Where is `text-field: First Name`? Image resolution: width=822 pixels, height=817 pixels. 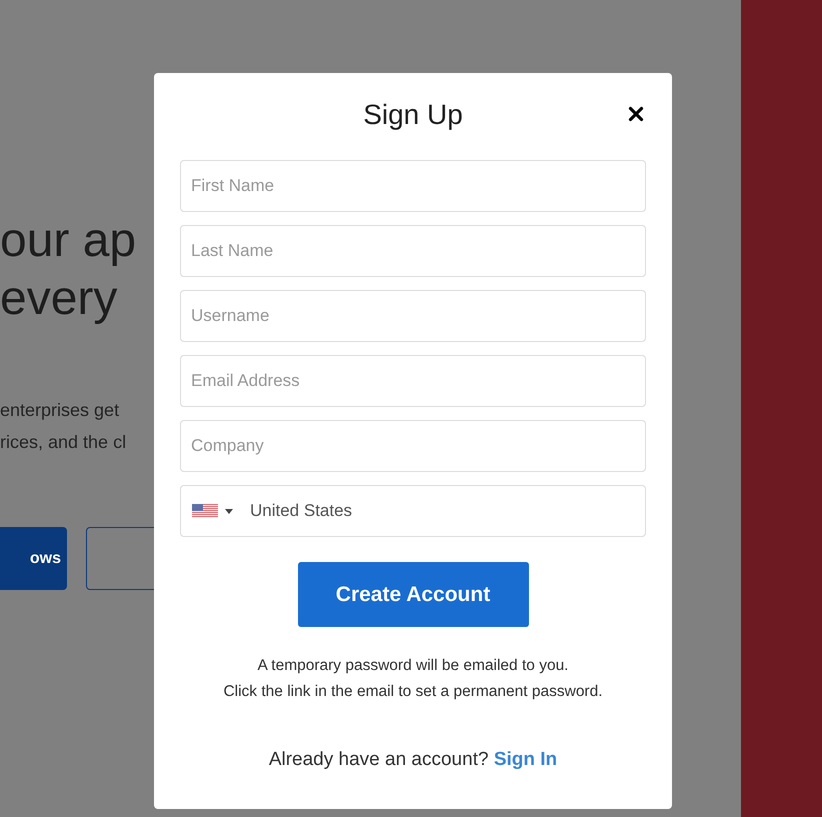 text-field: First Name is located at coordinates (413, 186).